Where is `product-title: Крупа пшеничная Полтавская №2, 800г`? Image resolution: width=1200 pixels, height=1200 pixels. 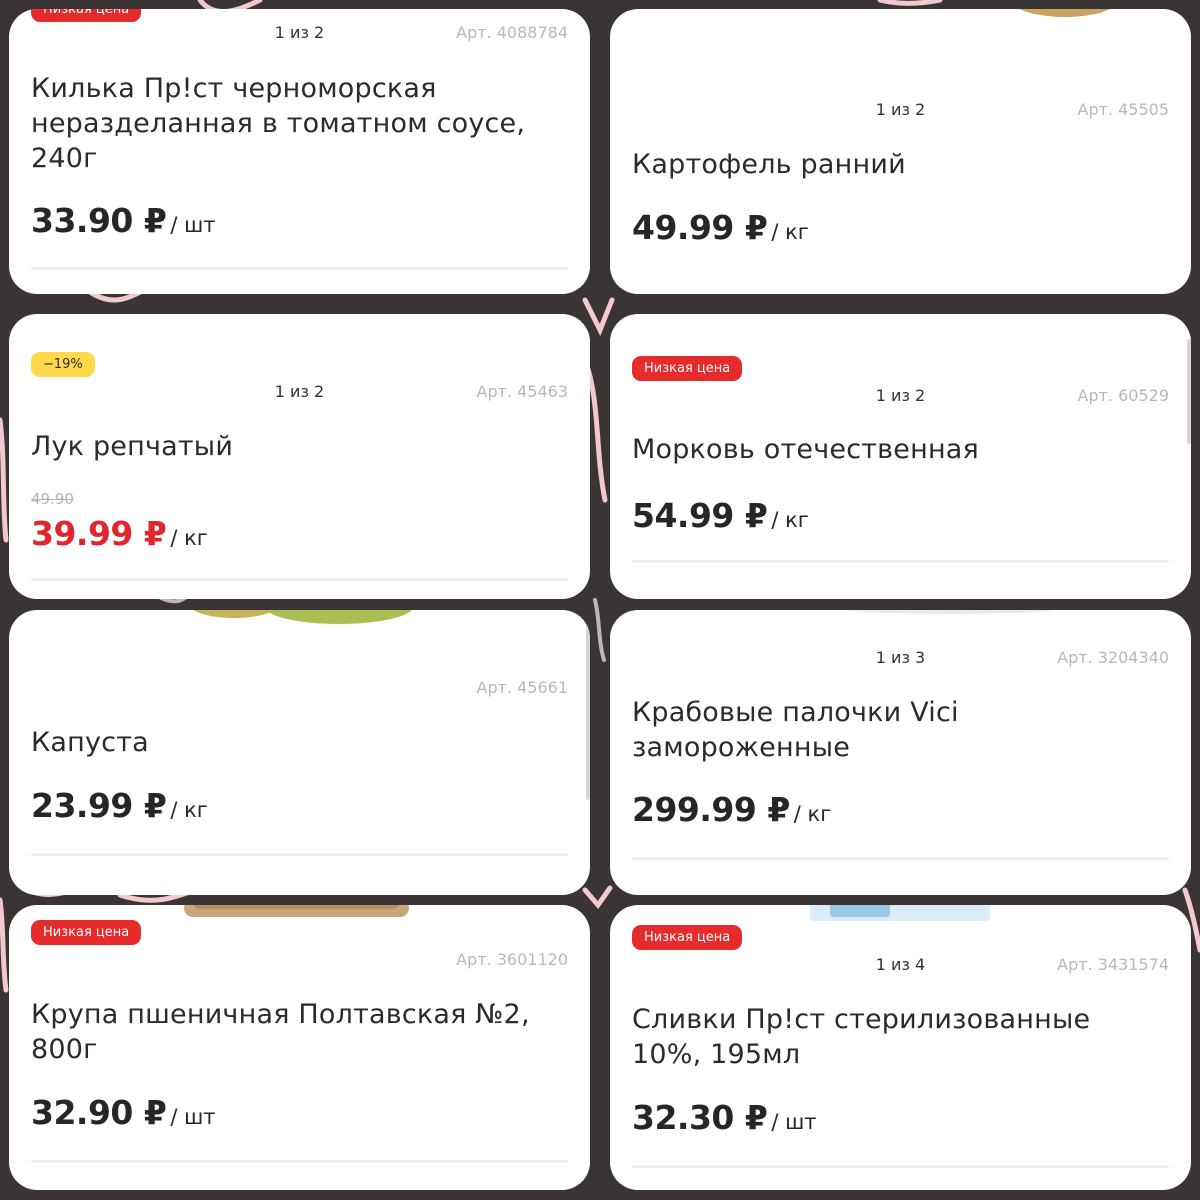
product-title: Крупа пшеничная Полтавская №2, 800г is located at coordinates (290, 1032).